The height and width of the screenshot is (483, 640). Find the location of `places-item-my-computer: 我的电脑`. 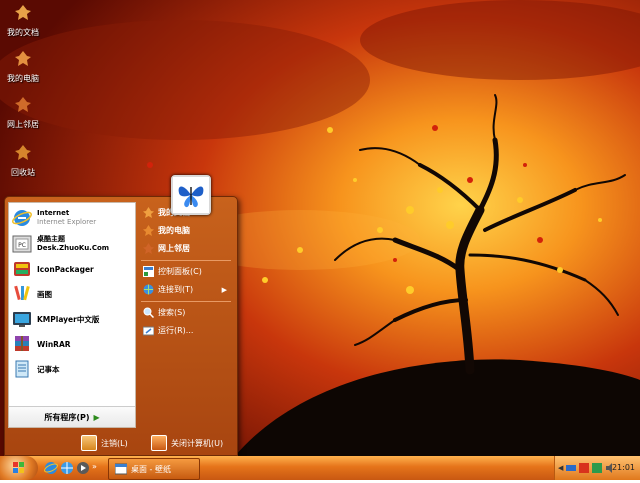

places-item-my-computer: 我的电脑 is located at coordinates (187, 230).